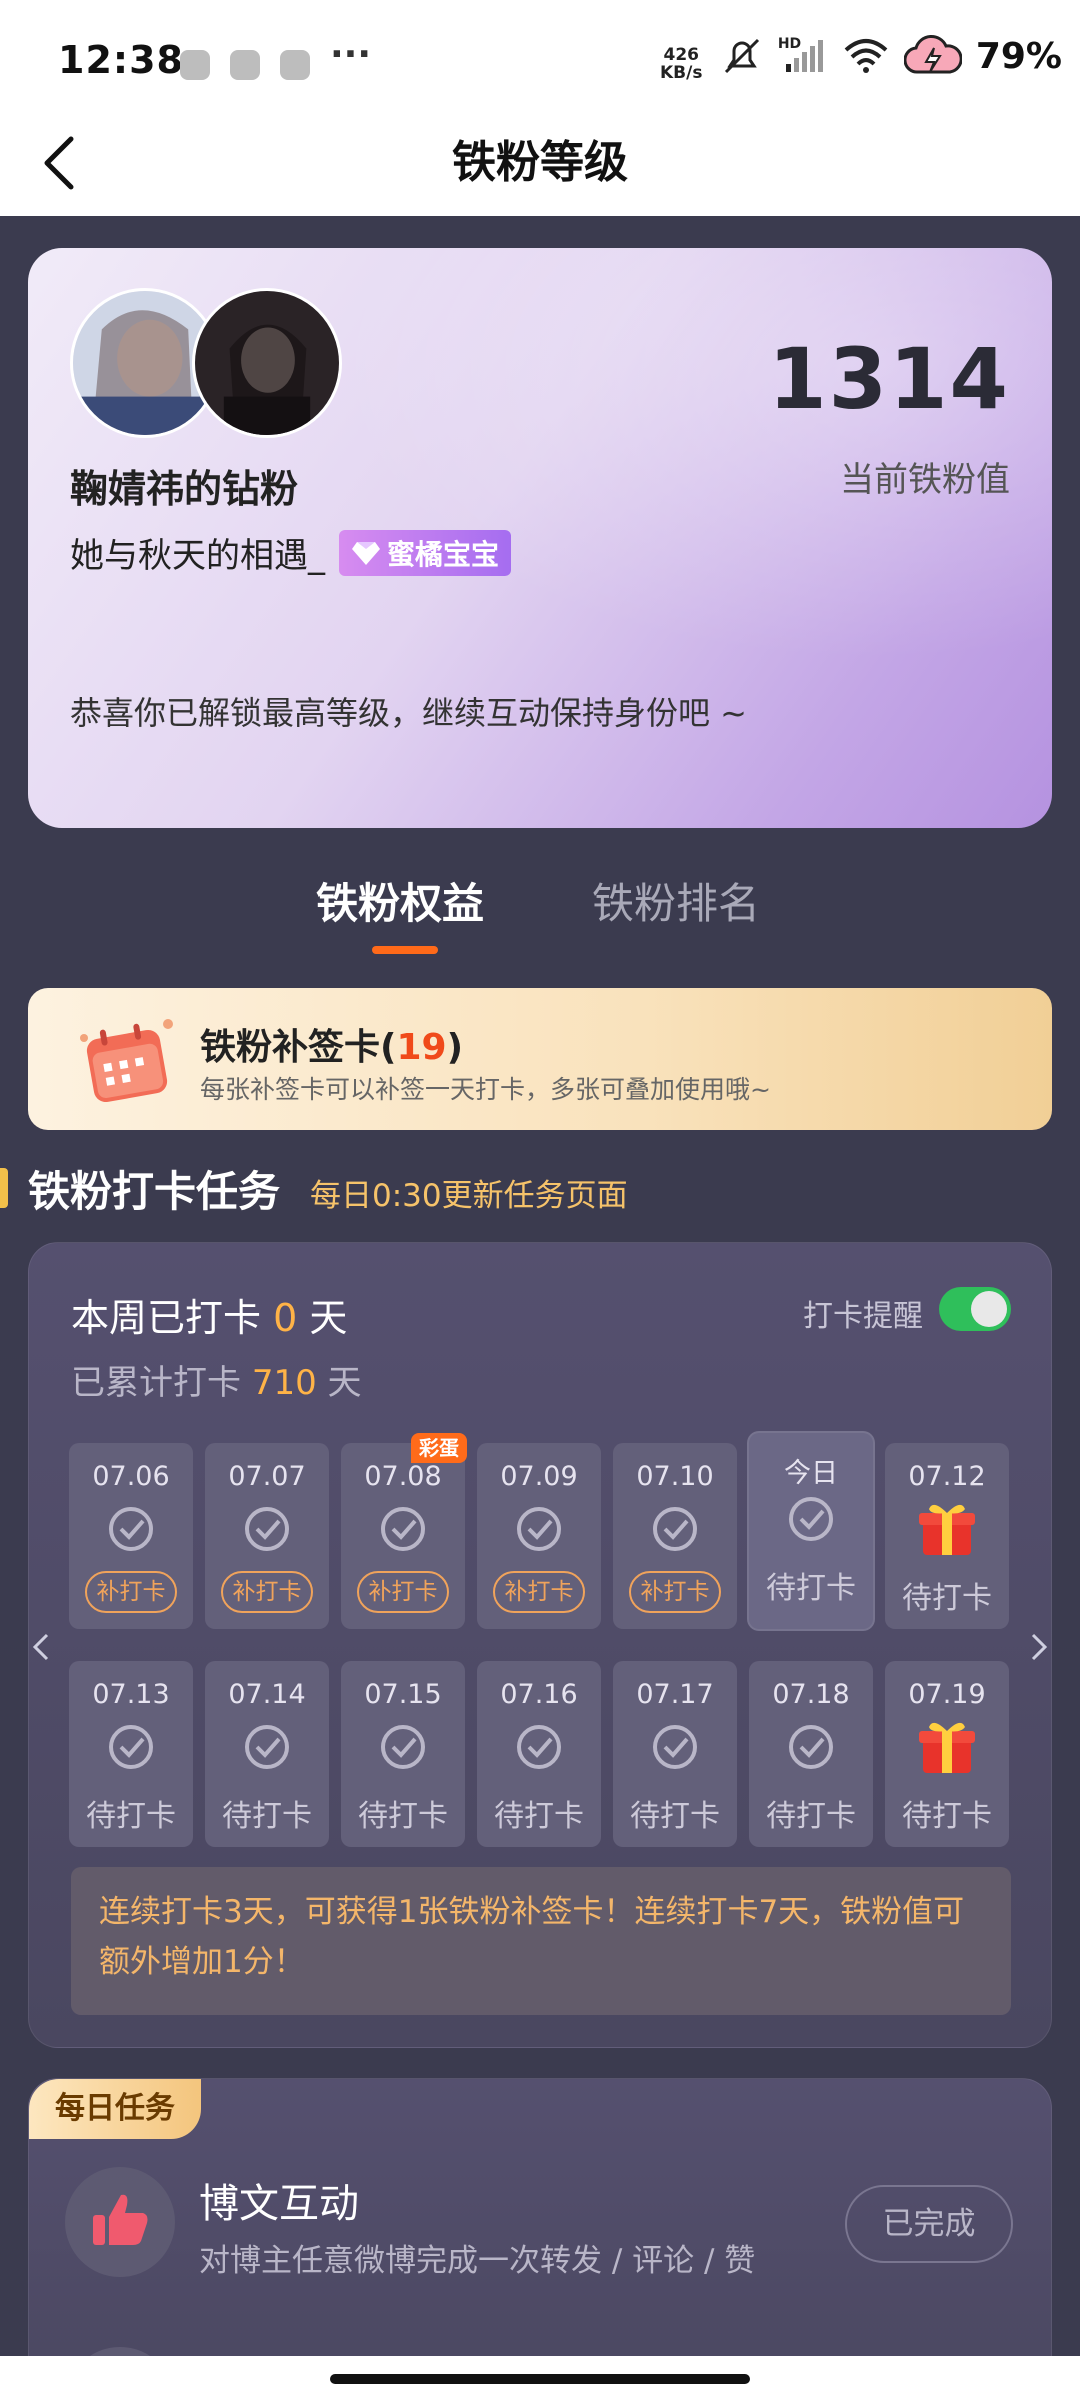 The image size is (1080, 2400). Describe the element at coordinates (291, 552) in the screenshot. I see `user-row: 她与秋天的相遇_ 蜜橘宝宝` at that location.